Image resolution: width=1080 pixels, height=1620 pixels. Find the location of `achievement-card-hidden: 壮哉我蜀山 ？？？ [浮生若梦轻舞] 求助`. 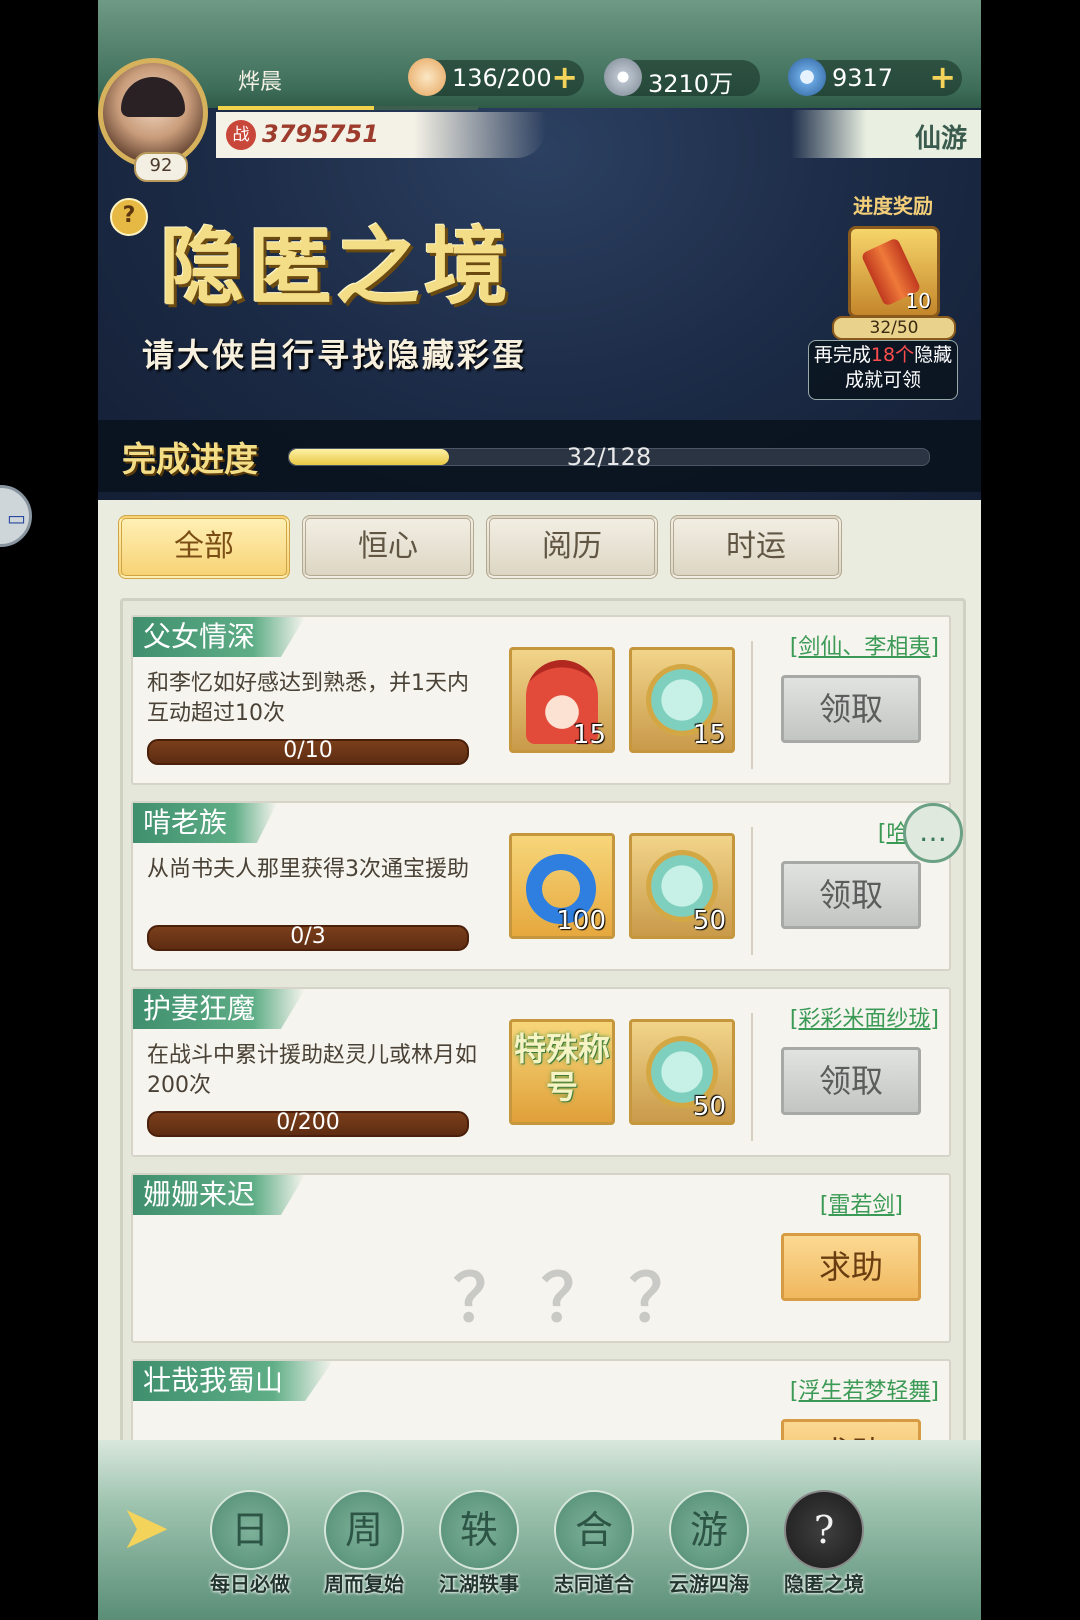

achievement-card-hidden: 壮哉我蜀山 ？？？ [浮生若梦轻舞] 求助 is located at coordinates (541, 1404).